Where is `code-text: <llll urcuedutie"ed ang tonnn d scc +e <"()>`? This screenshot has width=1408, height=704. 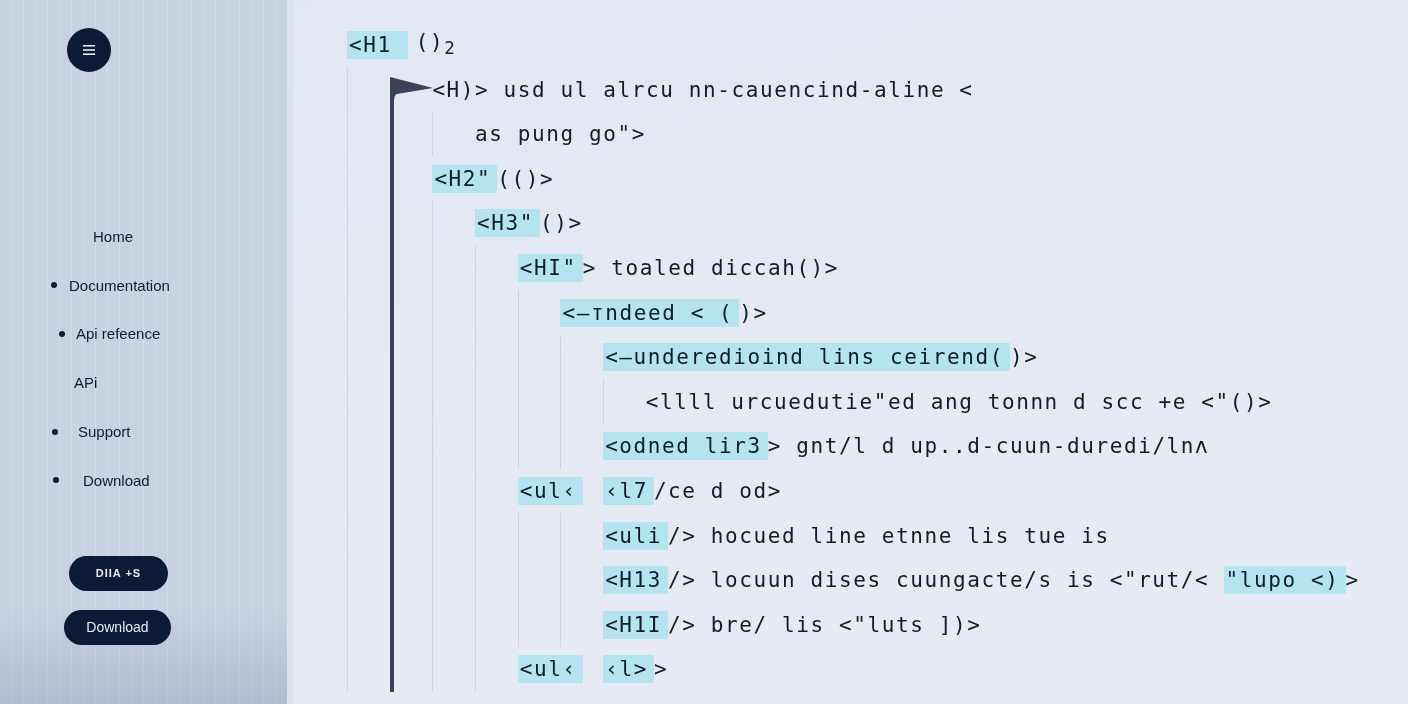
code-text: <llll urcuedutie"ed ang tonnn d scc +e <"()> is located at coordinates (959, 402).